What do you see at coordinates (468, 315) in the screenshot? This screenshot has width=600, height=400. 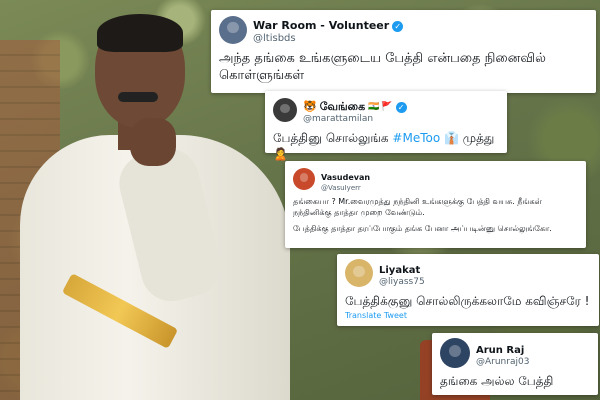 I see `translate-tweet-link: Translate Tweet` at bounding box center [468, 315].